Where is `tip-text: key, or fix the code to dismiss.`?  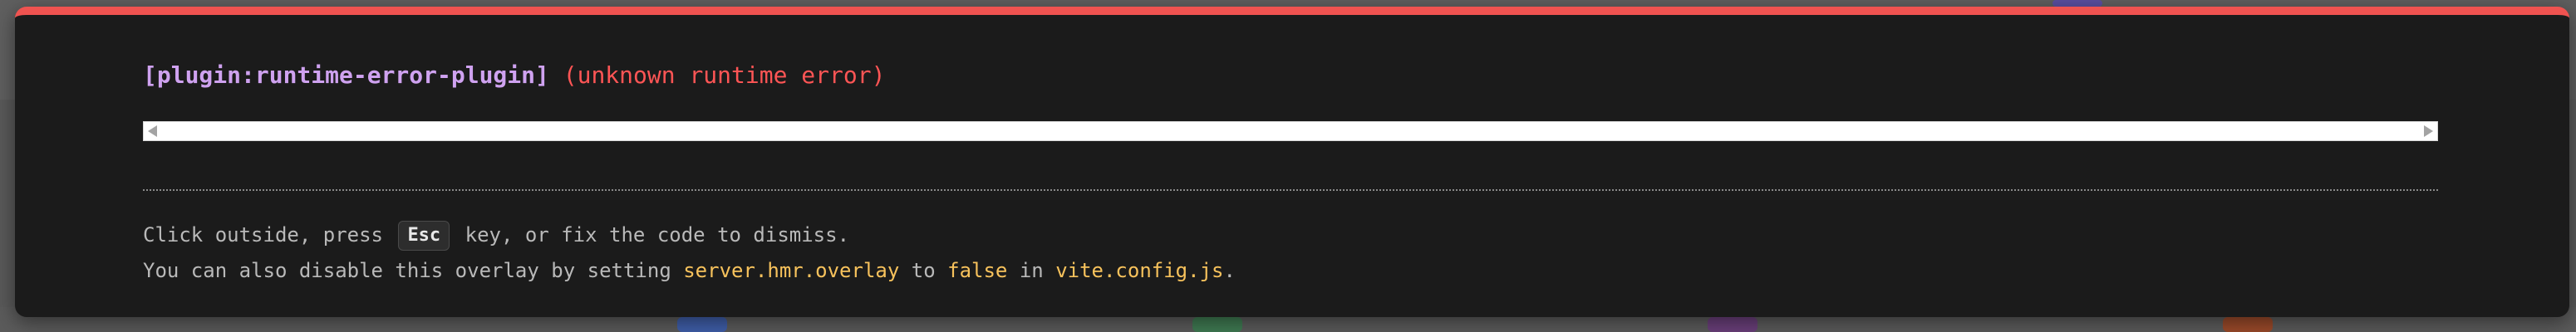
tip-text: key, or fix the code to dismiss. is located at coordinates (657, 235).